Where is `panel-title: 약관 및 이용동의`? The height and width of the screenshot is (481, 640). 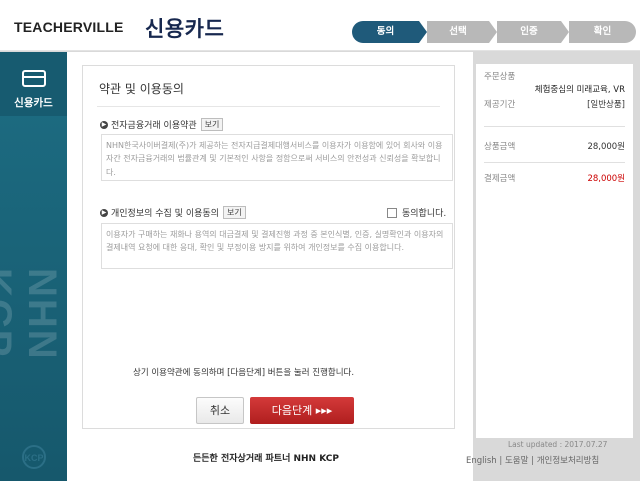
panel-title: 약관 및 이용동의 is located at coordinates (141, 89).